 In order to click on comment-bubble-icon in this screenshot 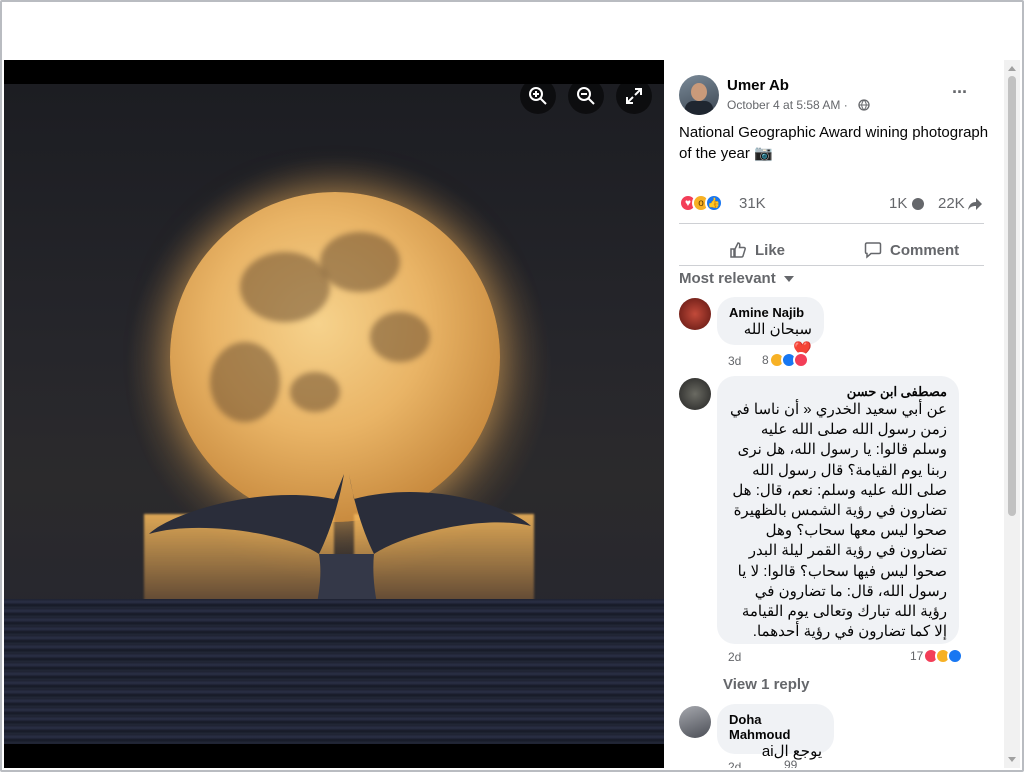, I will do `click(918, 204)`.